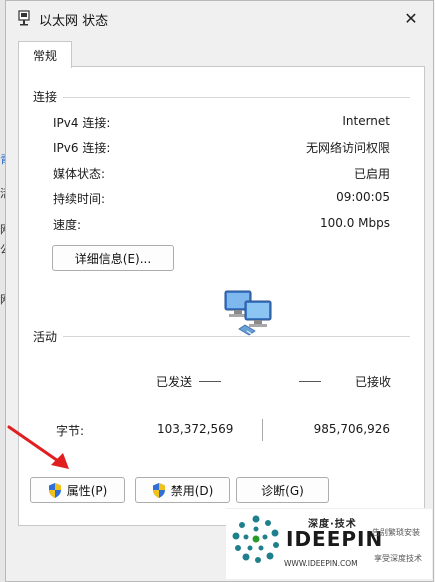 The image size is (435, 582). What do you see at coordinates (366, 121) in the screenshot?
I see `ipv4-value: Internet` at bounding box center [366, 121].